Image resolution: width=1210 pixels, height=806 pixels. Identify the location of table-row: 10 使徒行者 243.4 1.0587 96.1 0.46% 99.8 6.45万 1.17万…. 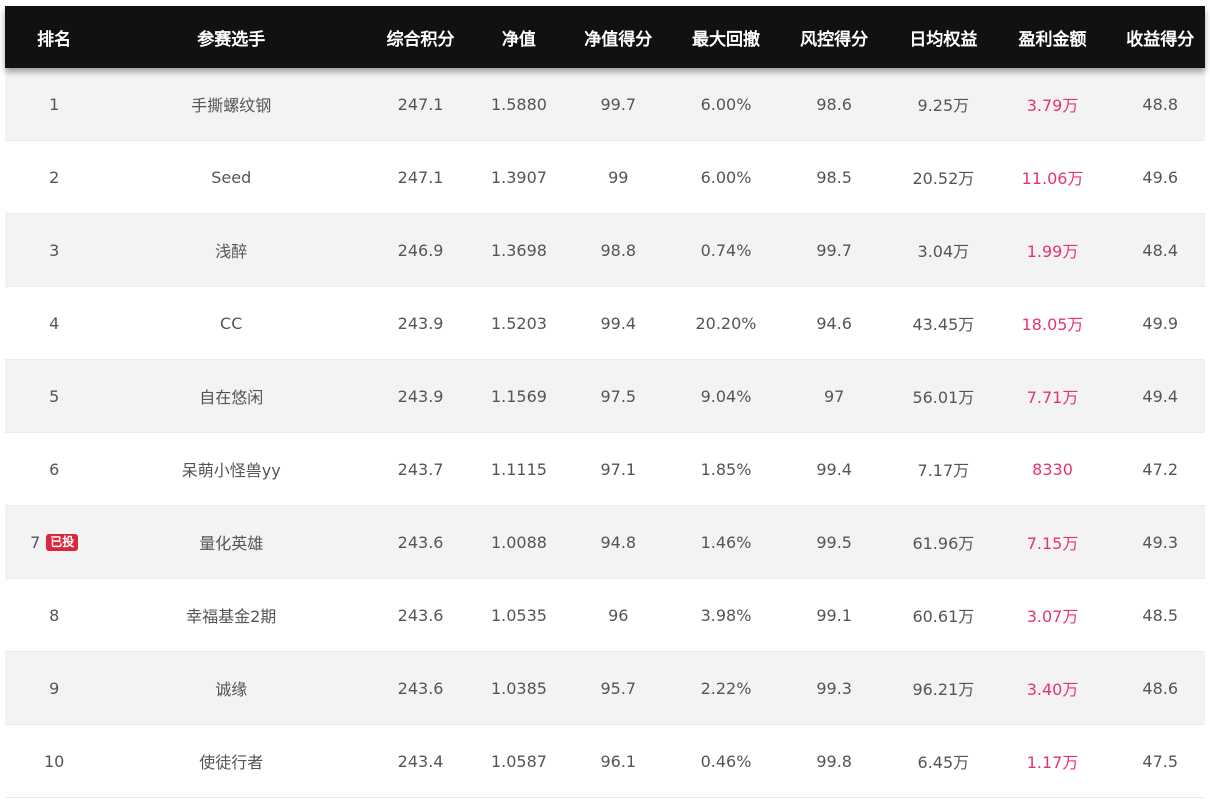
(605, 761).